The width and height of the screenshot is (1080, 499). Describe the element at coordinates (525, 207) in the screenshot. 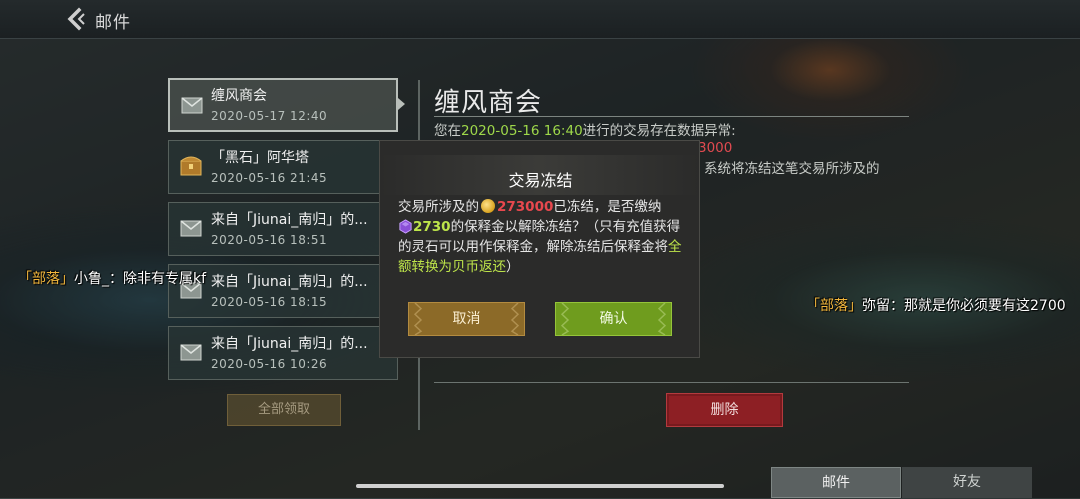

I see `coin-amount: 273000` at that location.